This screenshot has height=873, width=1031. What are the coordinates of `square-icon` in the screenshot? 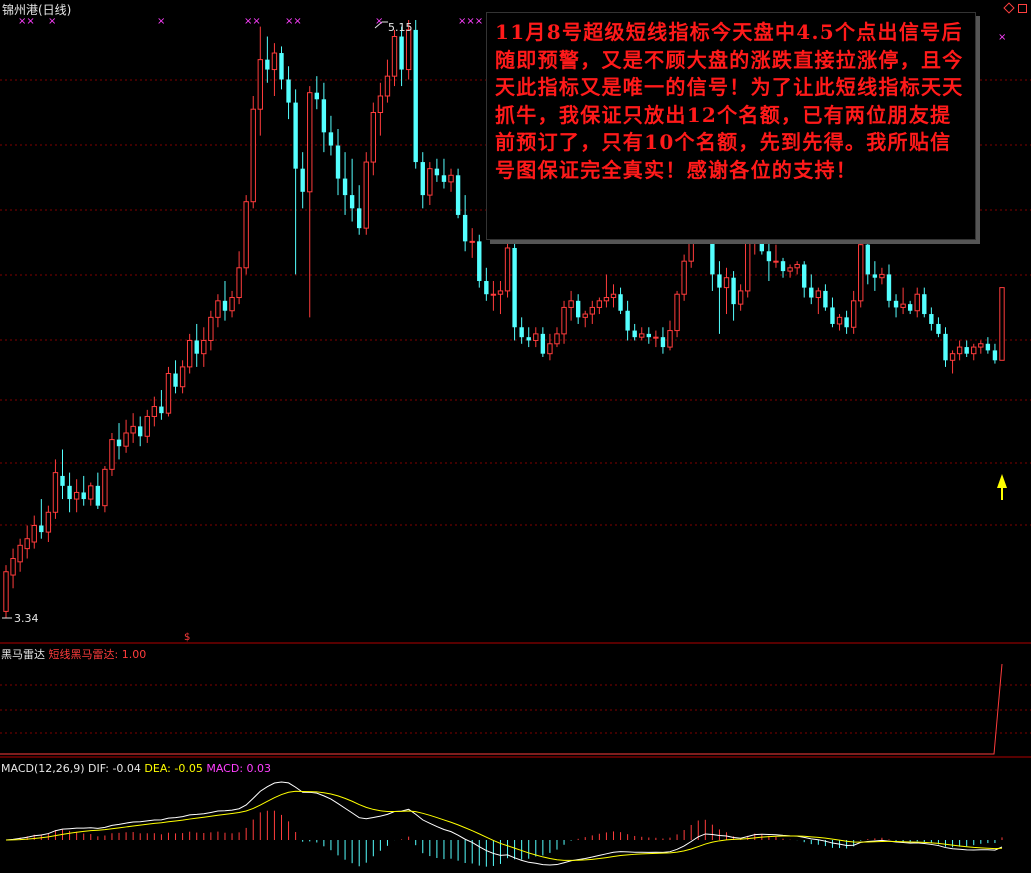 It's located at (1022, 8).